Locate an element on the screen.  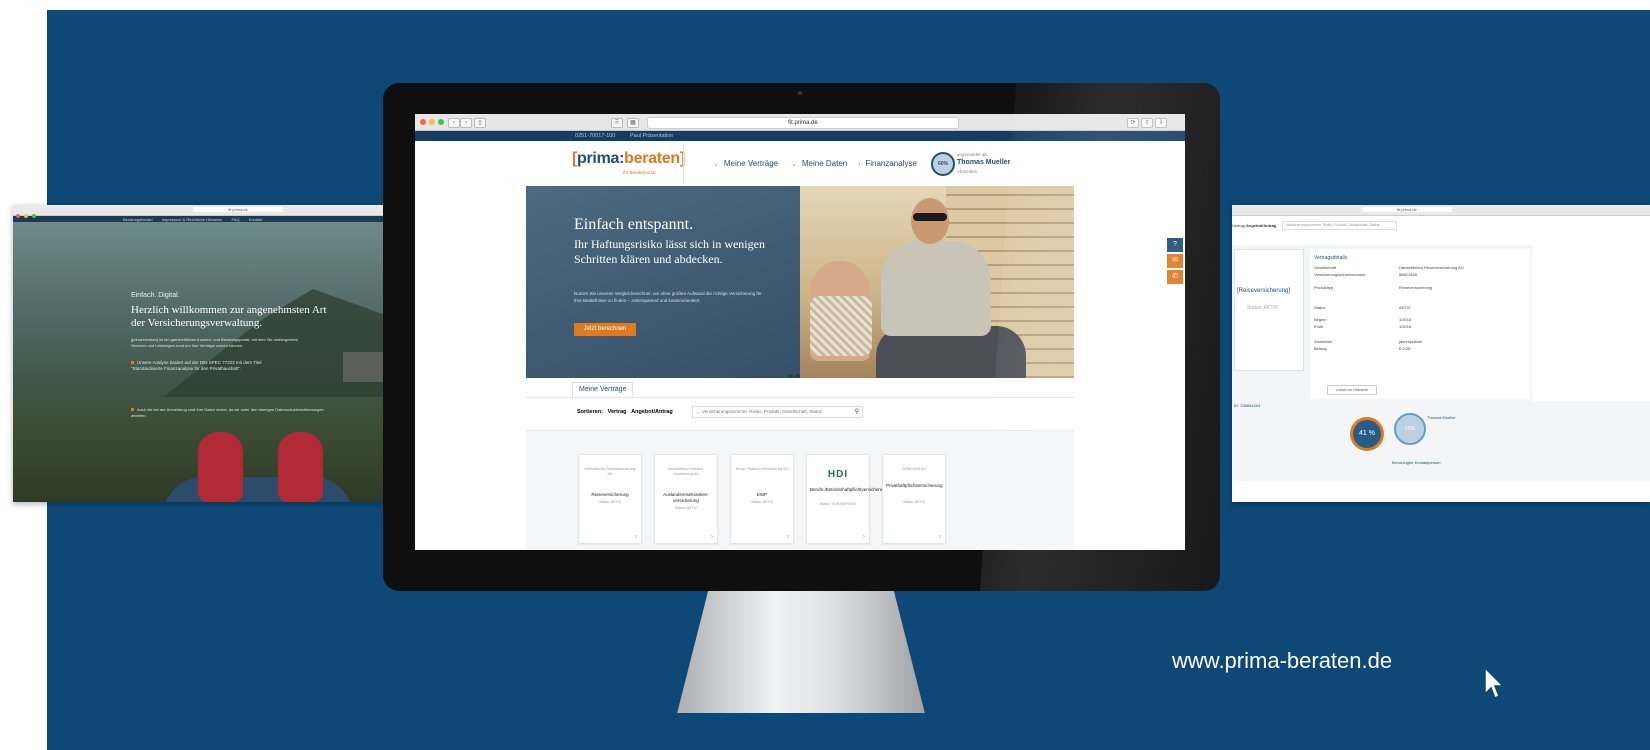
tabs-icon: ▦ is located at coordinates (633, 123).